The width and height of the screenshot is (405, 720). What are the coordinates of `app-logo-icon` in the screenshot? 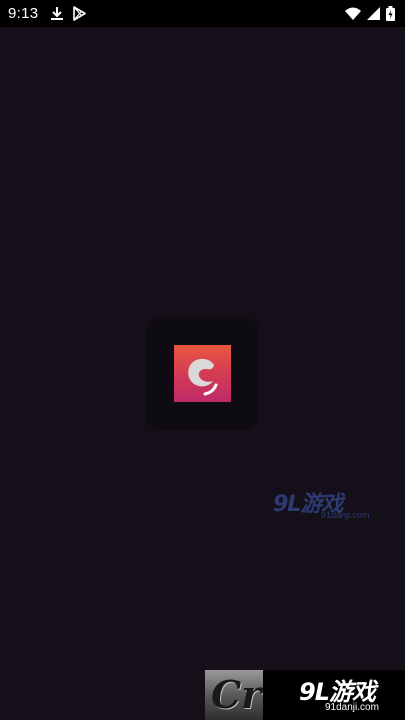 It's located at (202, 373).